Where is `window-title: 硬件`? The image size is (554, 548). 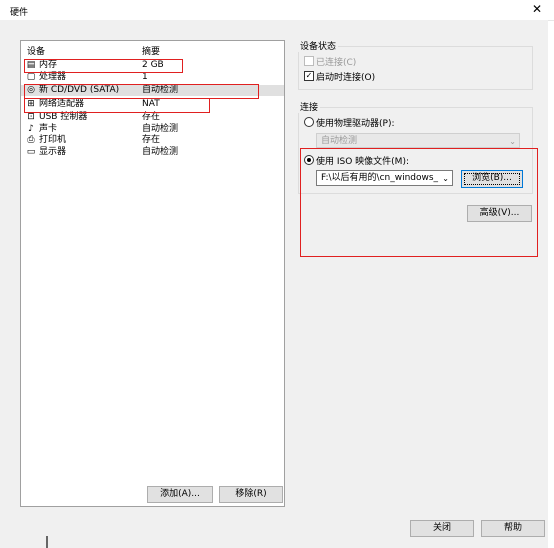
window-title: 硬件 is located at coordinates (19, 13).